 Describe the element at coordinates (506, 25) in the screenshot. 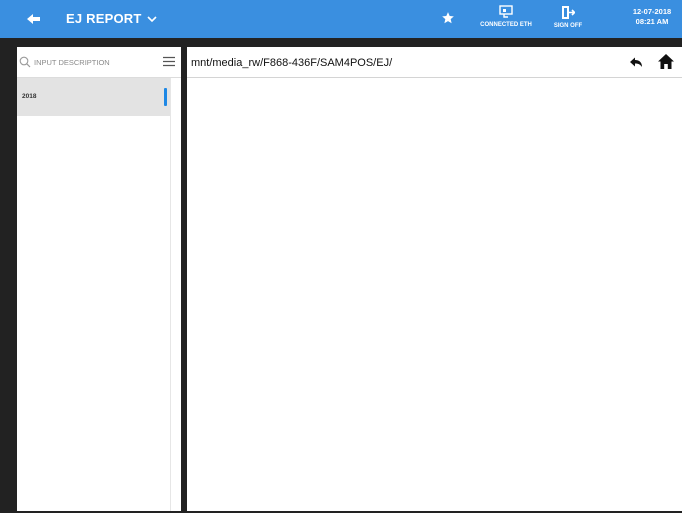

I see `network-status-label: CONNECTED ETH` at that location.